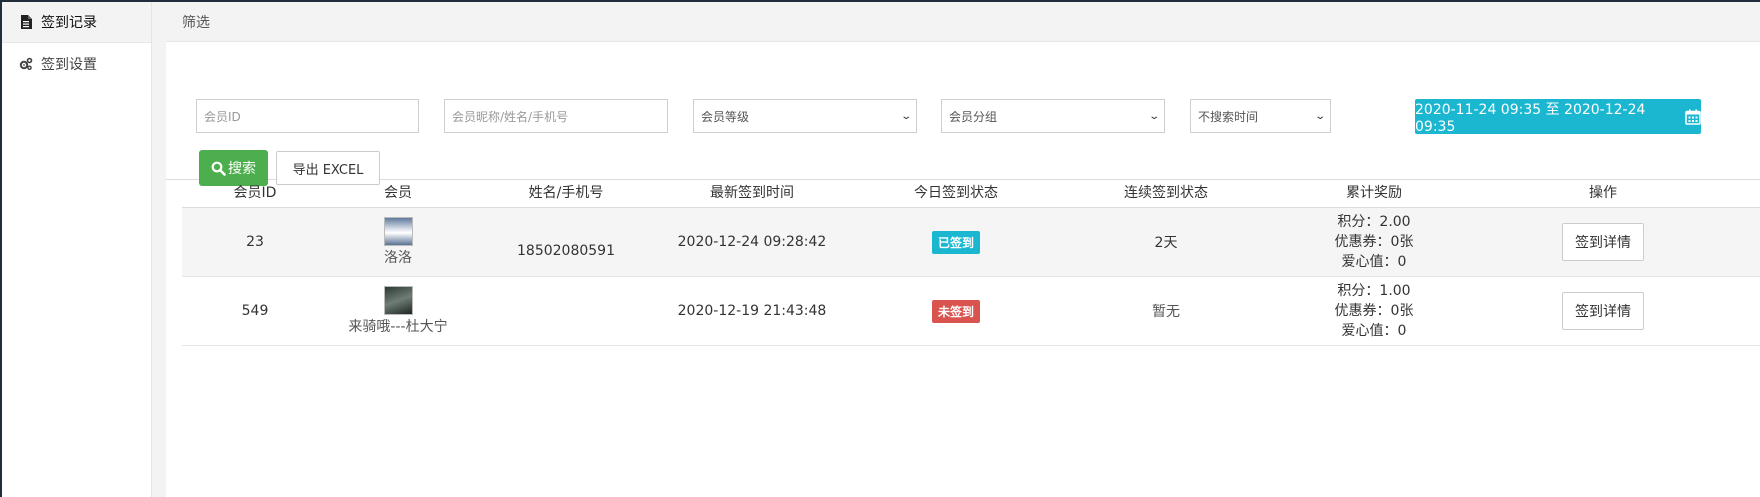 This screenshot has height=497, width=1760. Describe the element at coordinates (77, 249) in the screenshot. I see `sidebar: 签到记录 签到设置` at that location.